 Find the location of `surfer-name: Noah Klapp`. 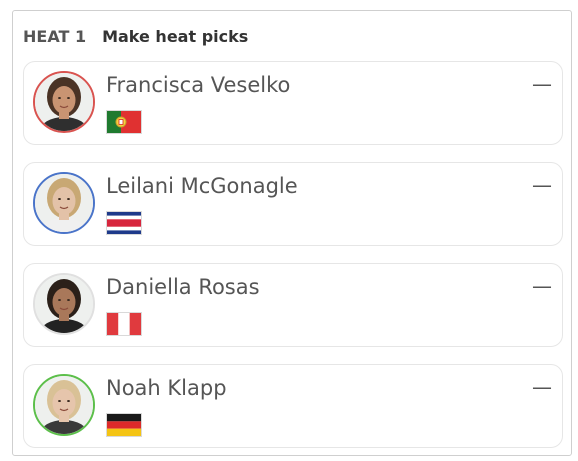

surfer-name: Noah Klapp is located at coordinates (166, 388).